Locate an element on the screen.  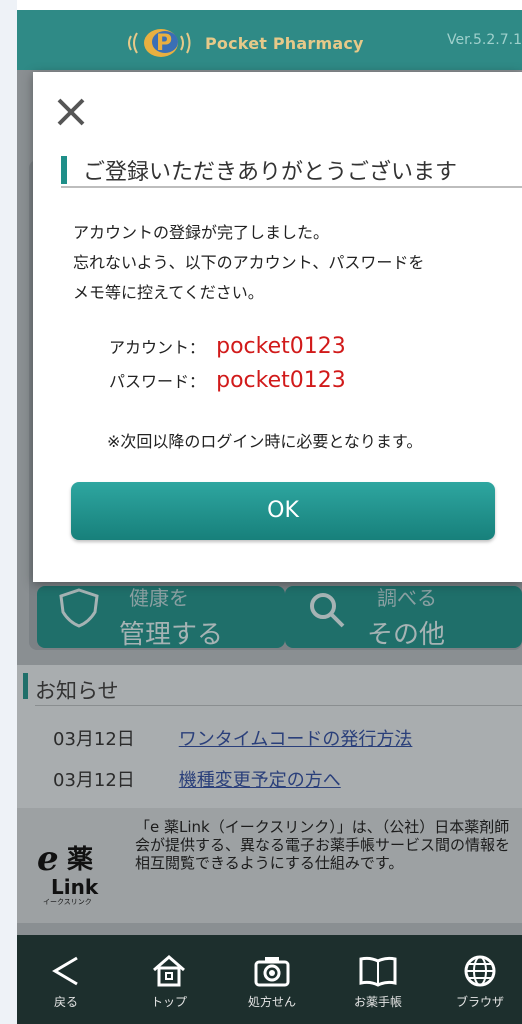
app-header: P Pocket Pharmacy Ver.5.2.7.1 is located at coordinates (269, 40).